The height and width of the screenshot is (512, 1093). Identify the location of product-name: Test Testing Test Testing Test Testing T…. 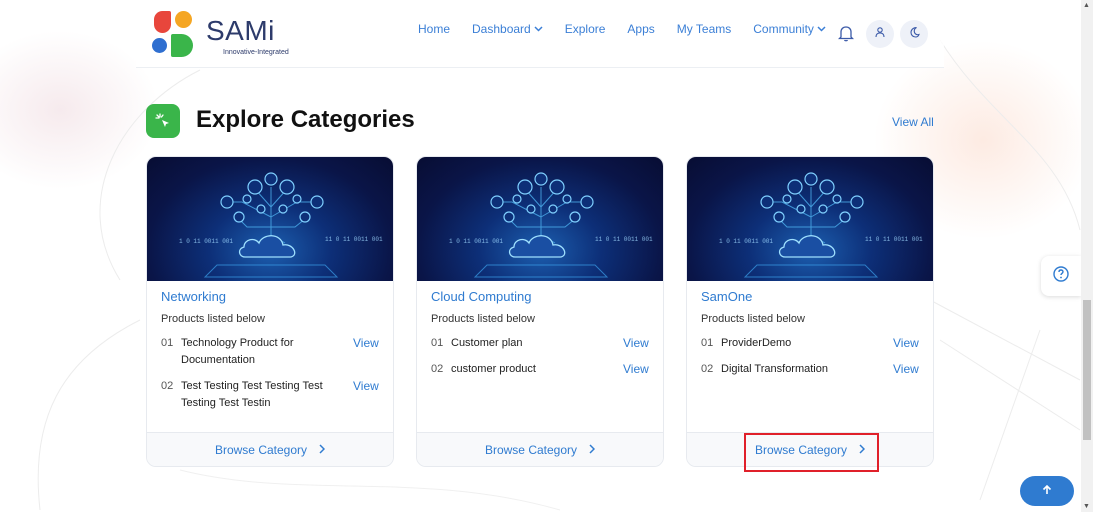
(252, 394).